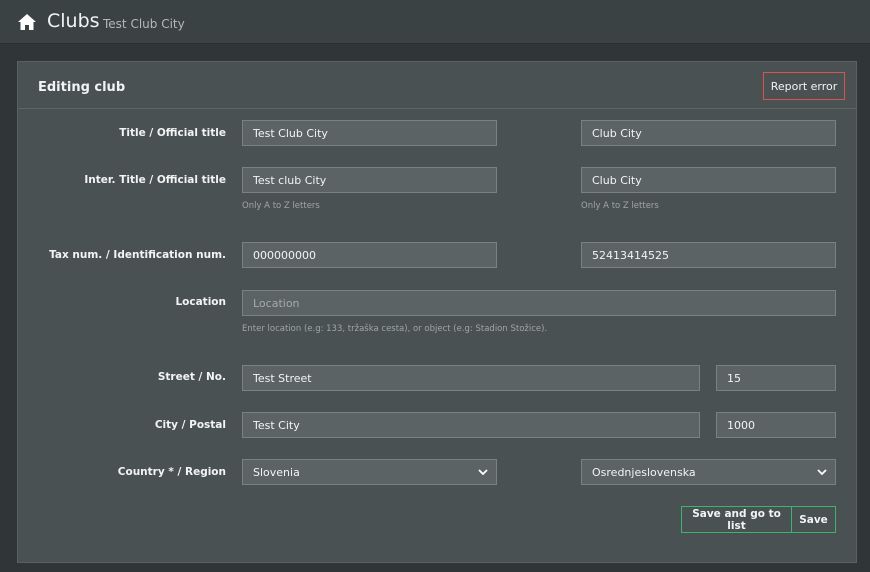 This screenshot has height=572, width=870. I want to click on city-input, so click(471, 425).